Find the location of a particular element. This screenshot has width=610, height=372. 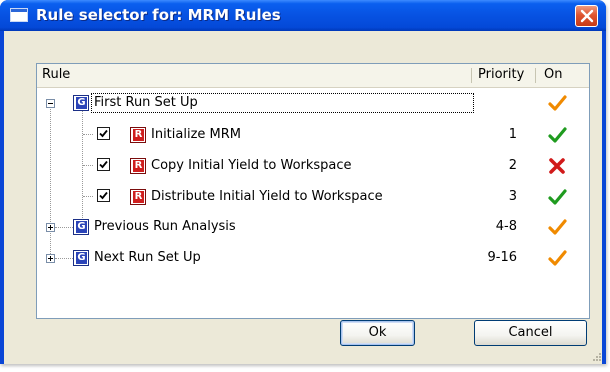

close-button is located at coordinates (586, 16).